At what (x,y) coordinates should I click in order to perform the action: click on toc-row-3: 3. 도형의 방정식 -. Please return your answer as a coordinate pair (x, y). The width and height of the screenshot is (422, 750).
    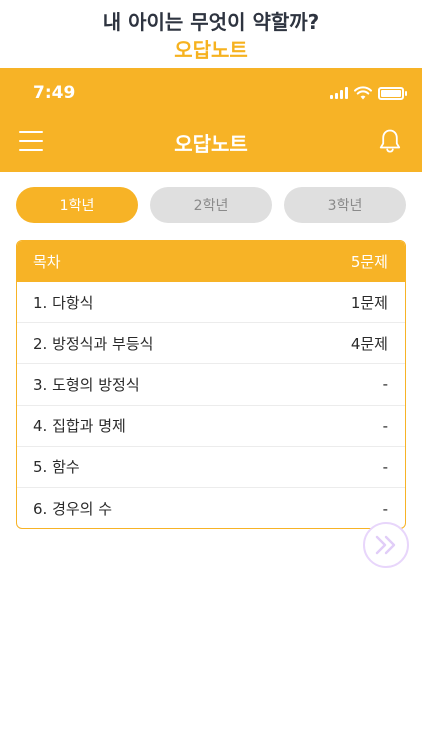
    Looking at the image, I should click on (211, 385).